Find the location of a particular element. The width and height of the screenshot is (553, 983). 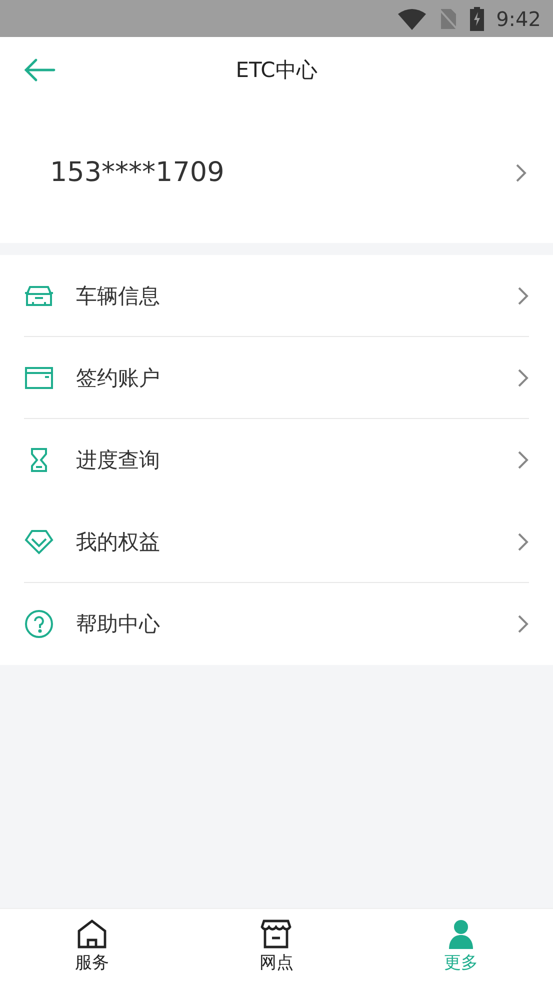

menu-item: 签约账户 is located at coordinates (276, 378).